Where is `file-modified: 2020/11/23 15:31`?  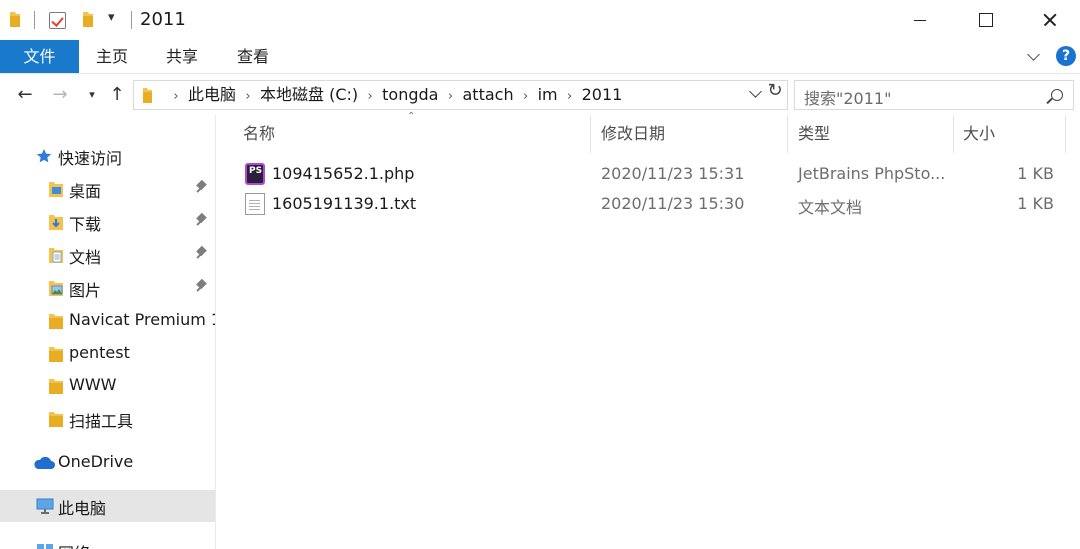
file-modified: 2020/11/23 15:31 is located at coordinates (673, 173).